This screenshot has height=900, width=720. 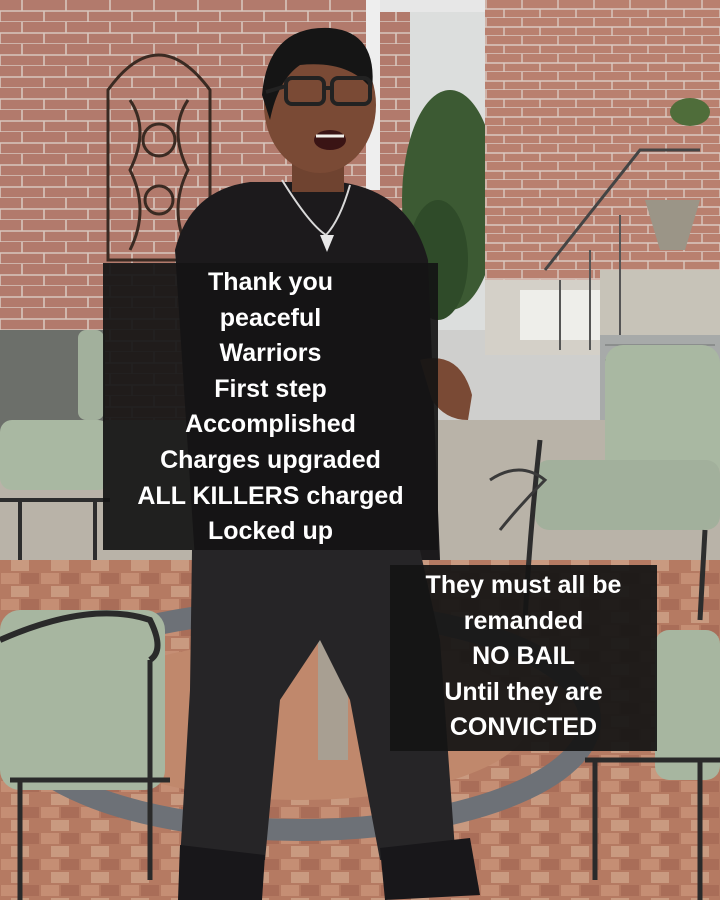 What do you see at coordinates (523, 691) in the screenshot?
I see `caption-line: Until they are` at bounding box center [523, 691].